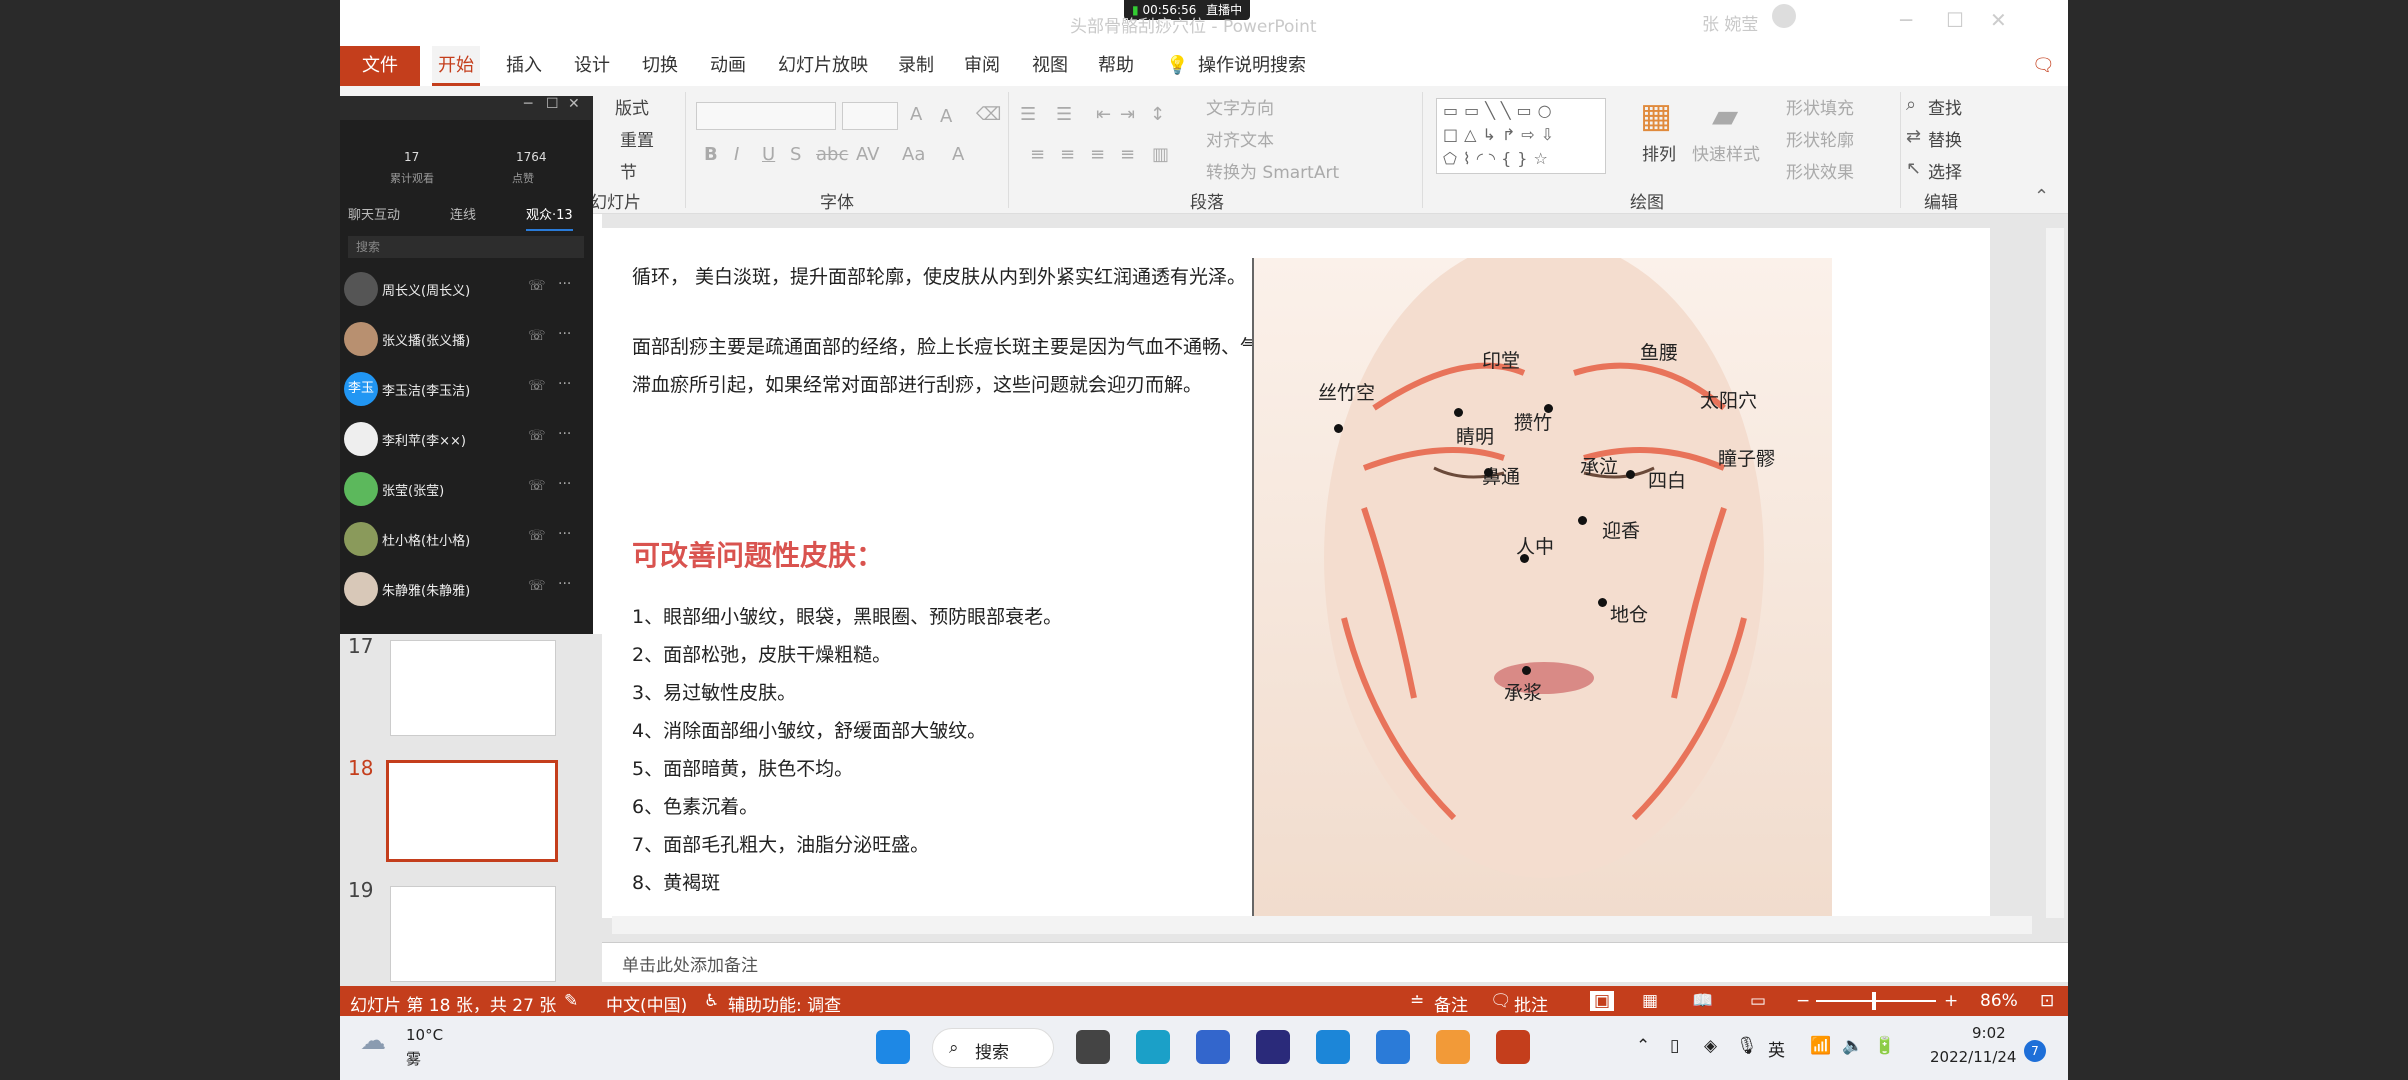 This screenshot has width=2408, height=1080. Describe the element at coordinates (867, 154) in the screenshot. I see `char-spacing-icon: AV` at that location.